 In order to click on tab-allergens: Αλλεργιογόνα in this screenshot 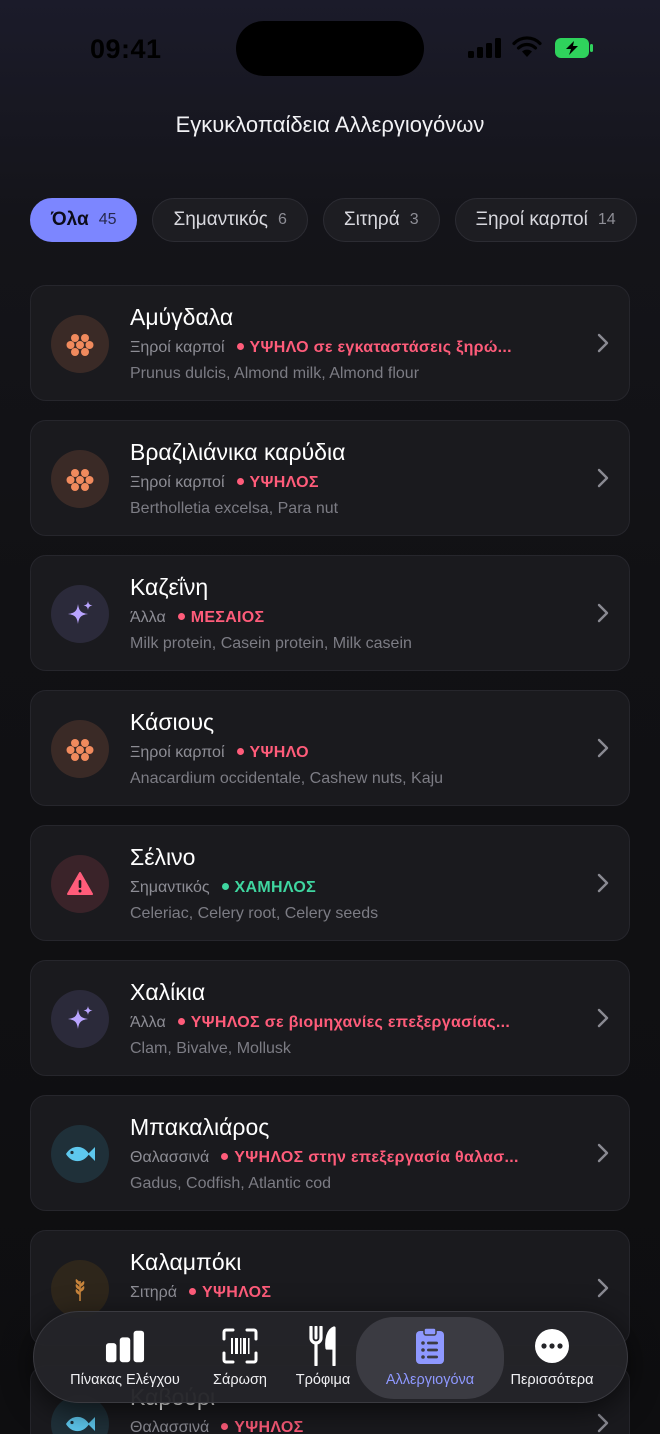, I will do `click(430, 1358)`.